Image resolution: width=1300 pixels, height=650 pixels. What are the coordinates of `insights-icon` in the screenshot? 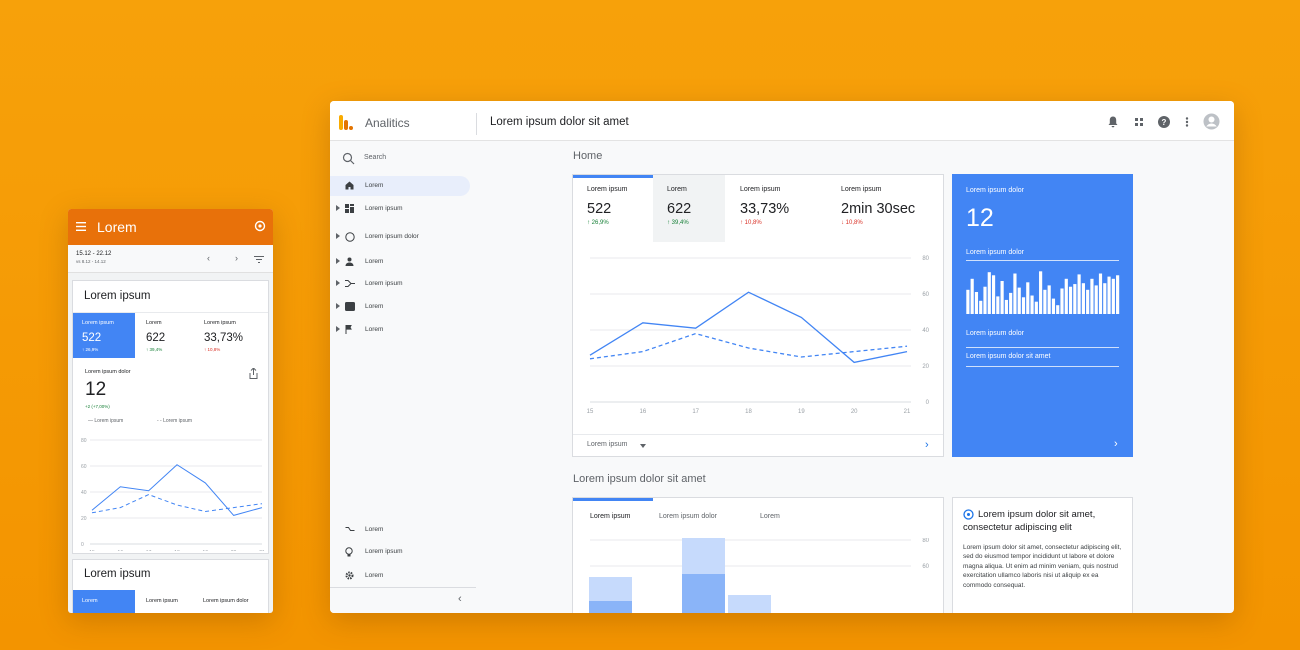 It's located at (260, 226).